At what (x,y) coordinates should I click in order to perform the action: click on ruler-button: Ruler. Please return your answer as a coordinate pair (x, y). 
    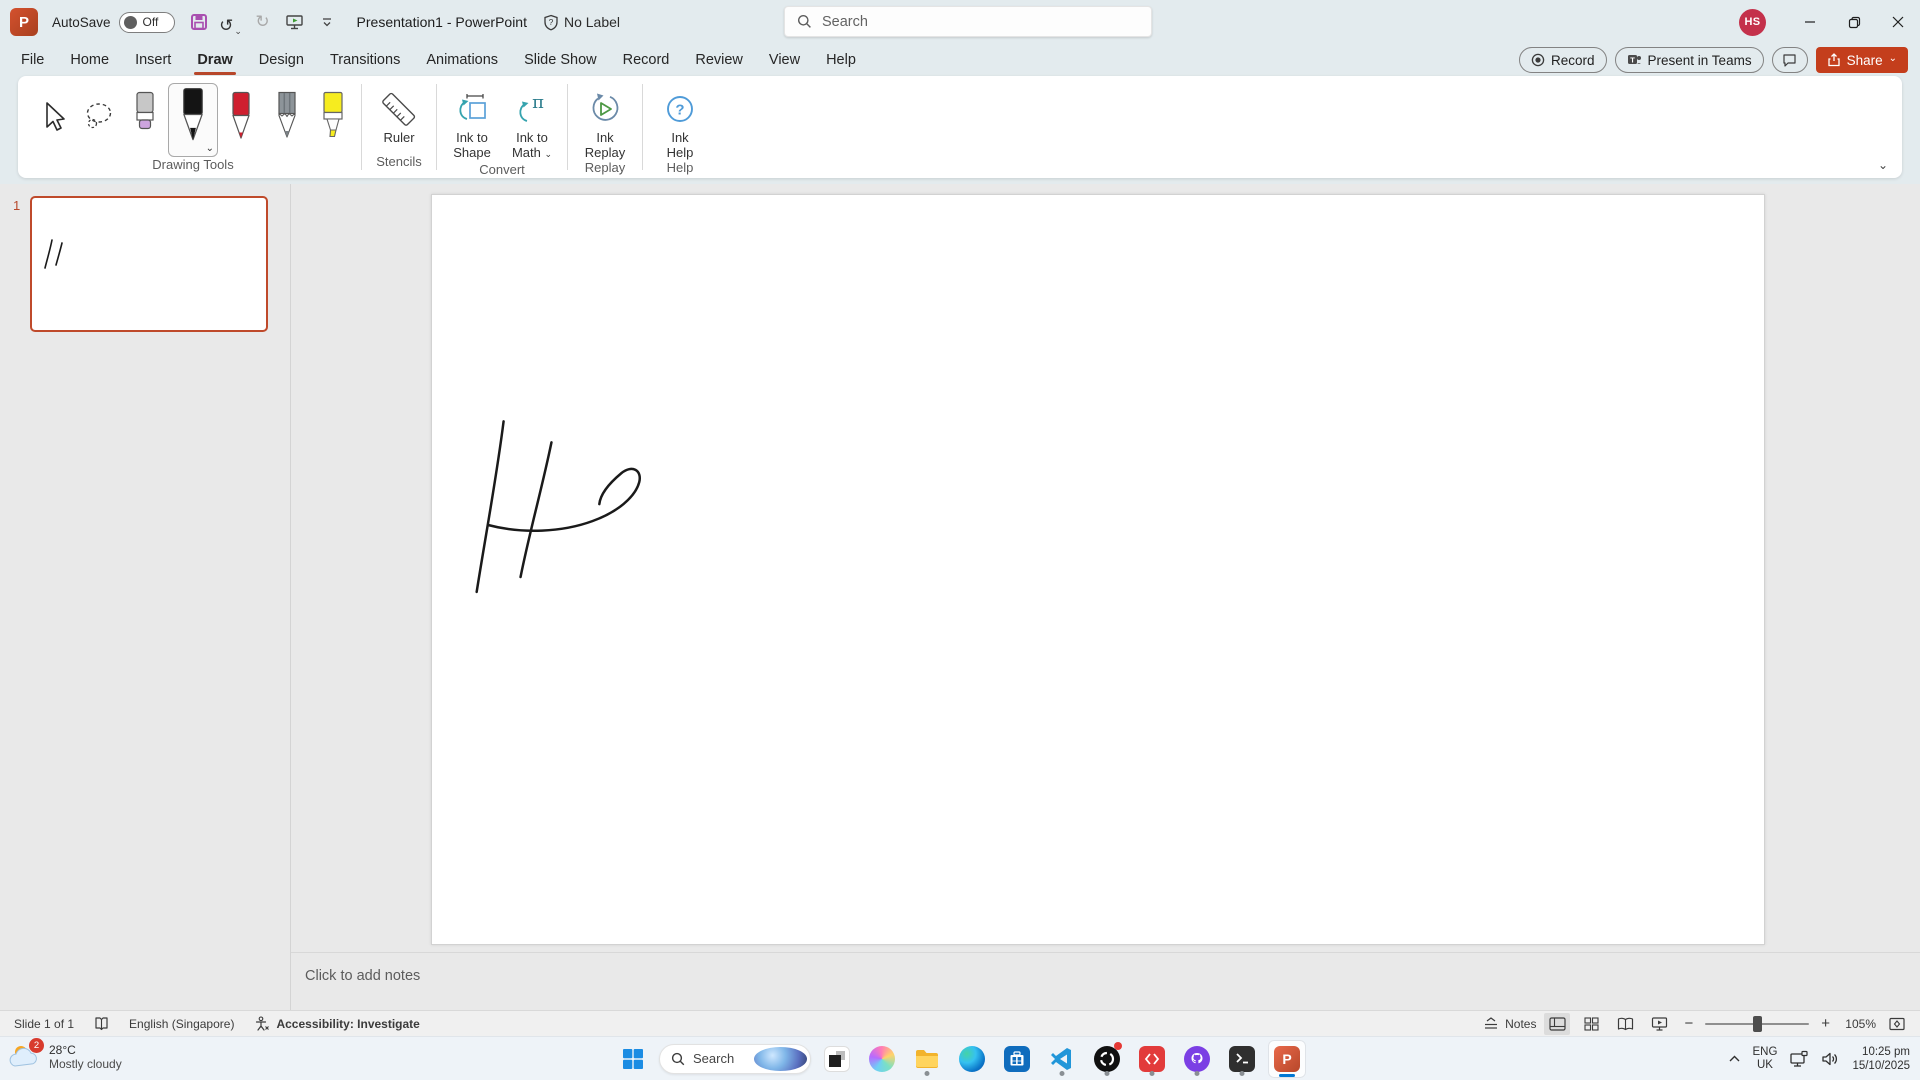
    Looking at the image, I should click on (399, 114).